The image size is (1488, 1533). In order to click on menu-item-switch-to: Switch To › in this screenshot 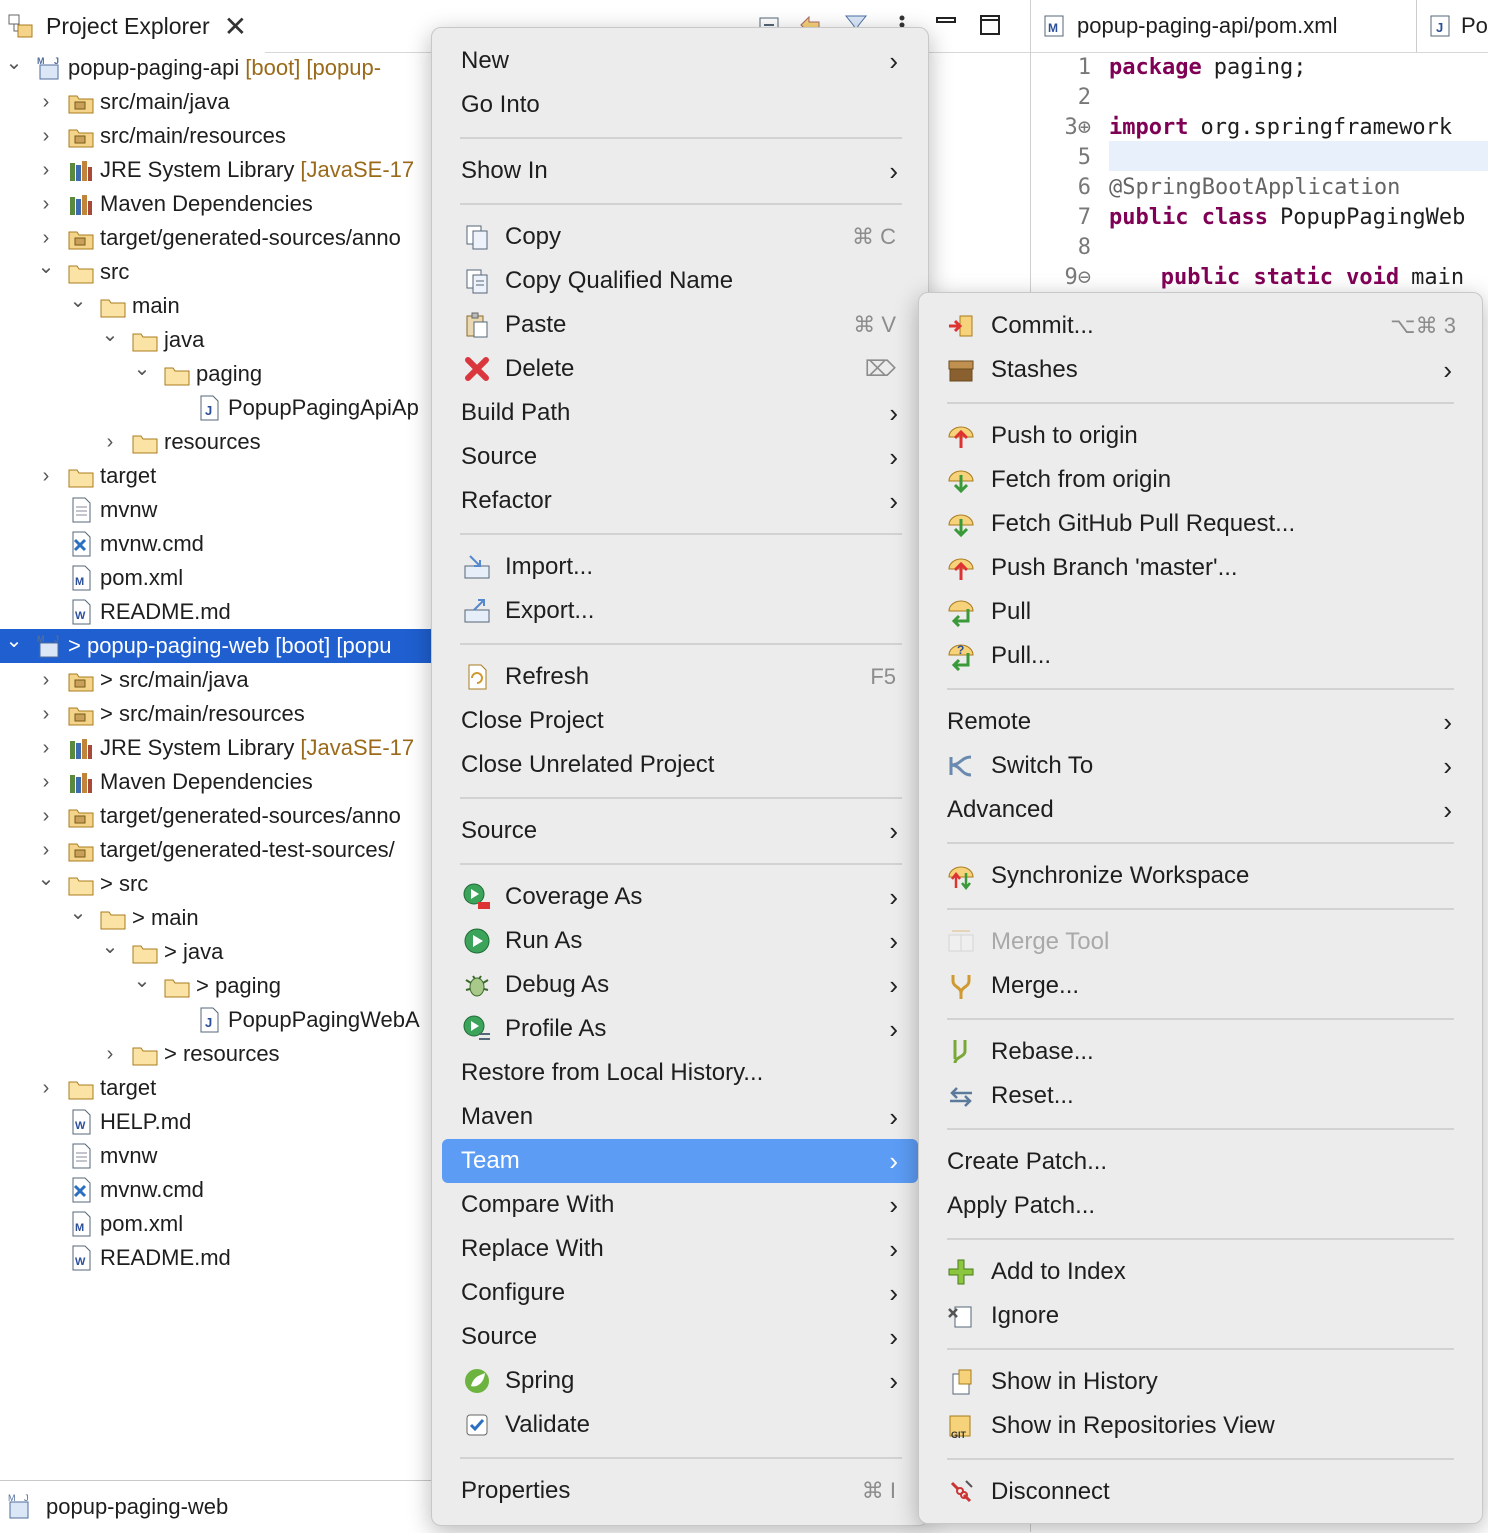, I will do `click(1200, 766)`.